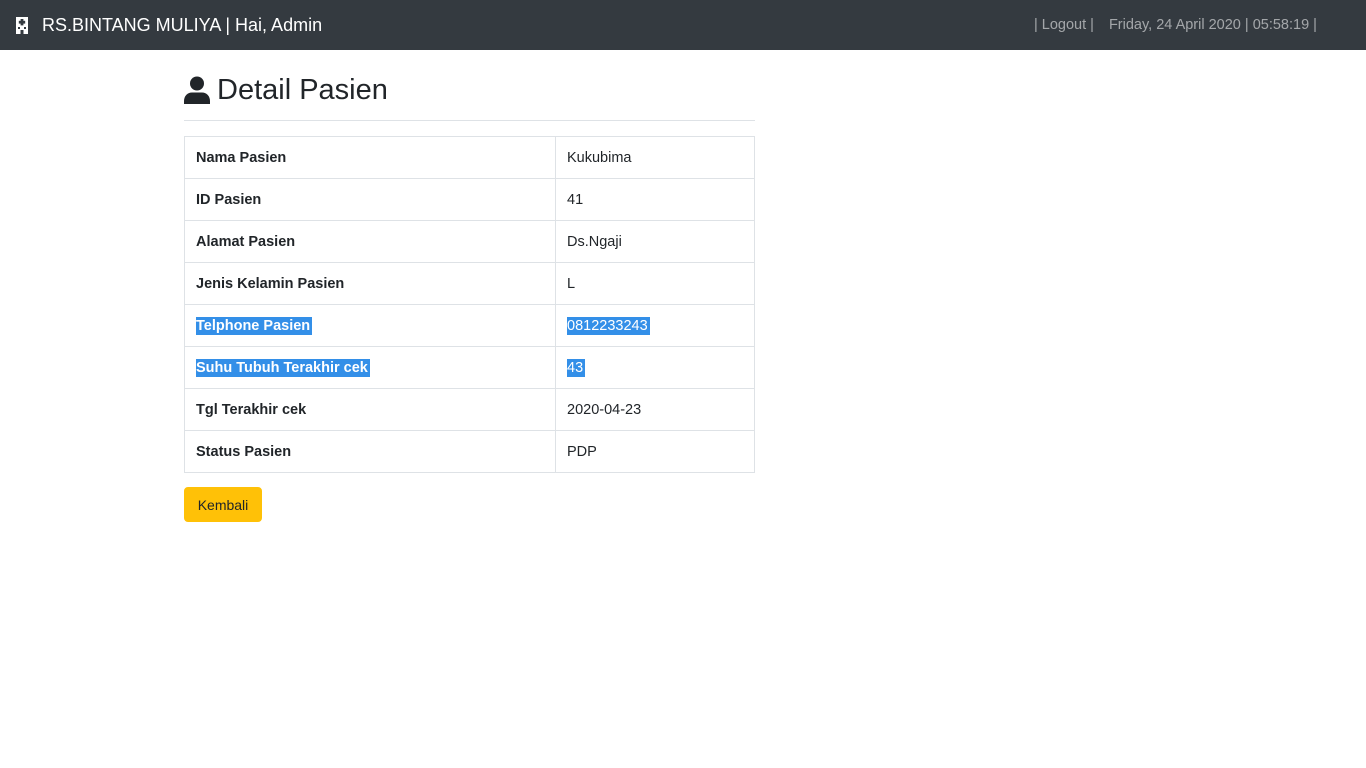 Image resolution: width=1366 pixels, height=768 pixels. I want to click on user-icon, so click(197, 90).